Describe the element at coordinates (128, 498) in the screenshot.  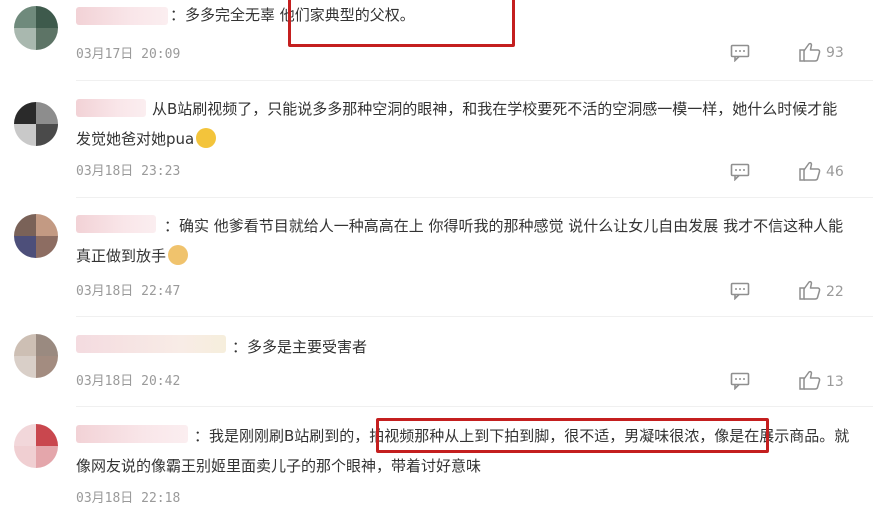
I see `comment-time: 03月18日 22:18` at that location.